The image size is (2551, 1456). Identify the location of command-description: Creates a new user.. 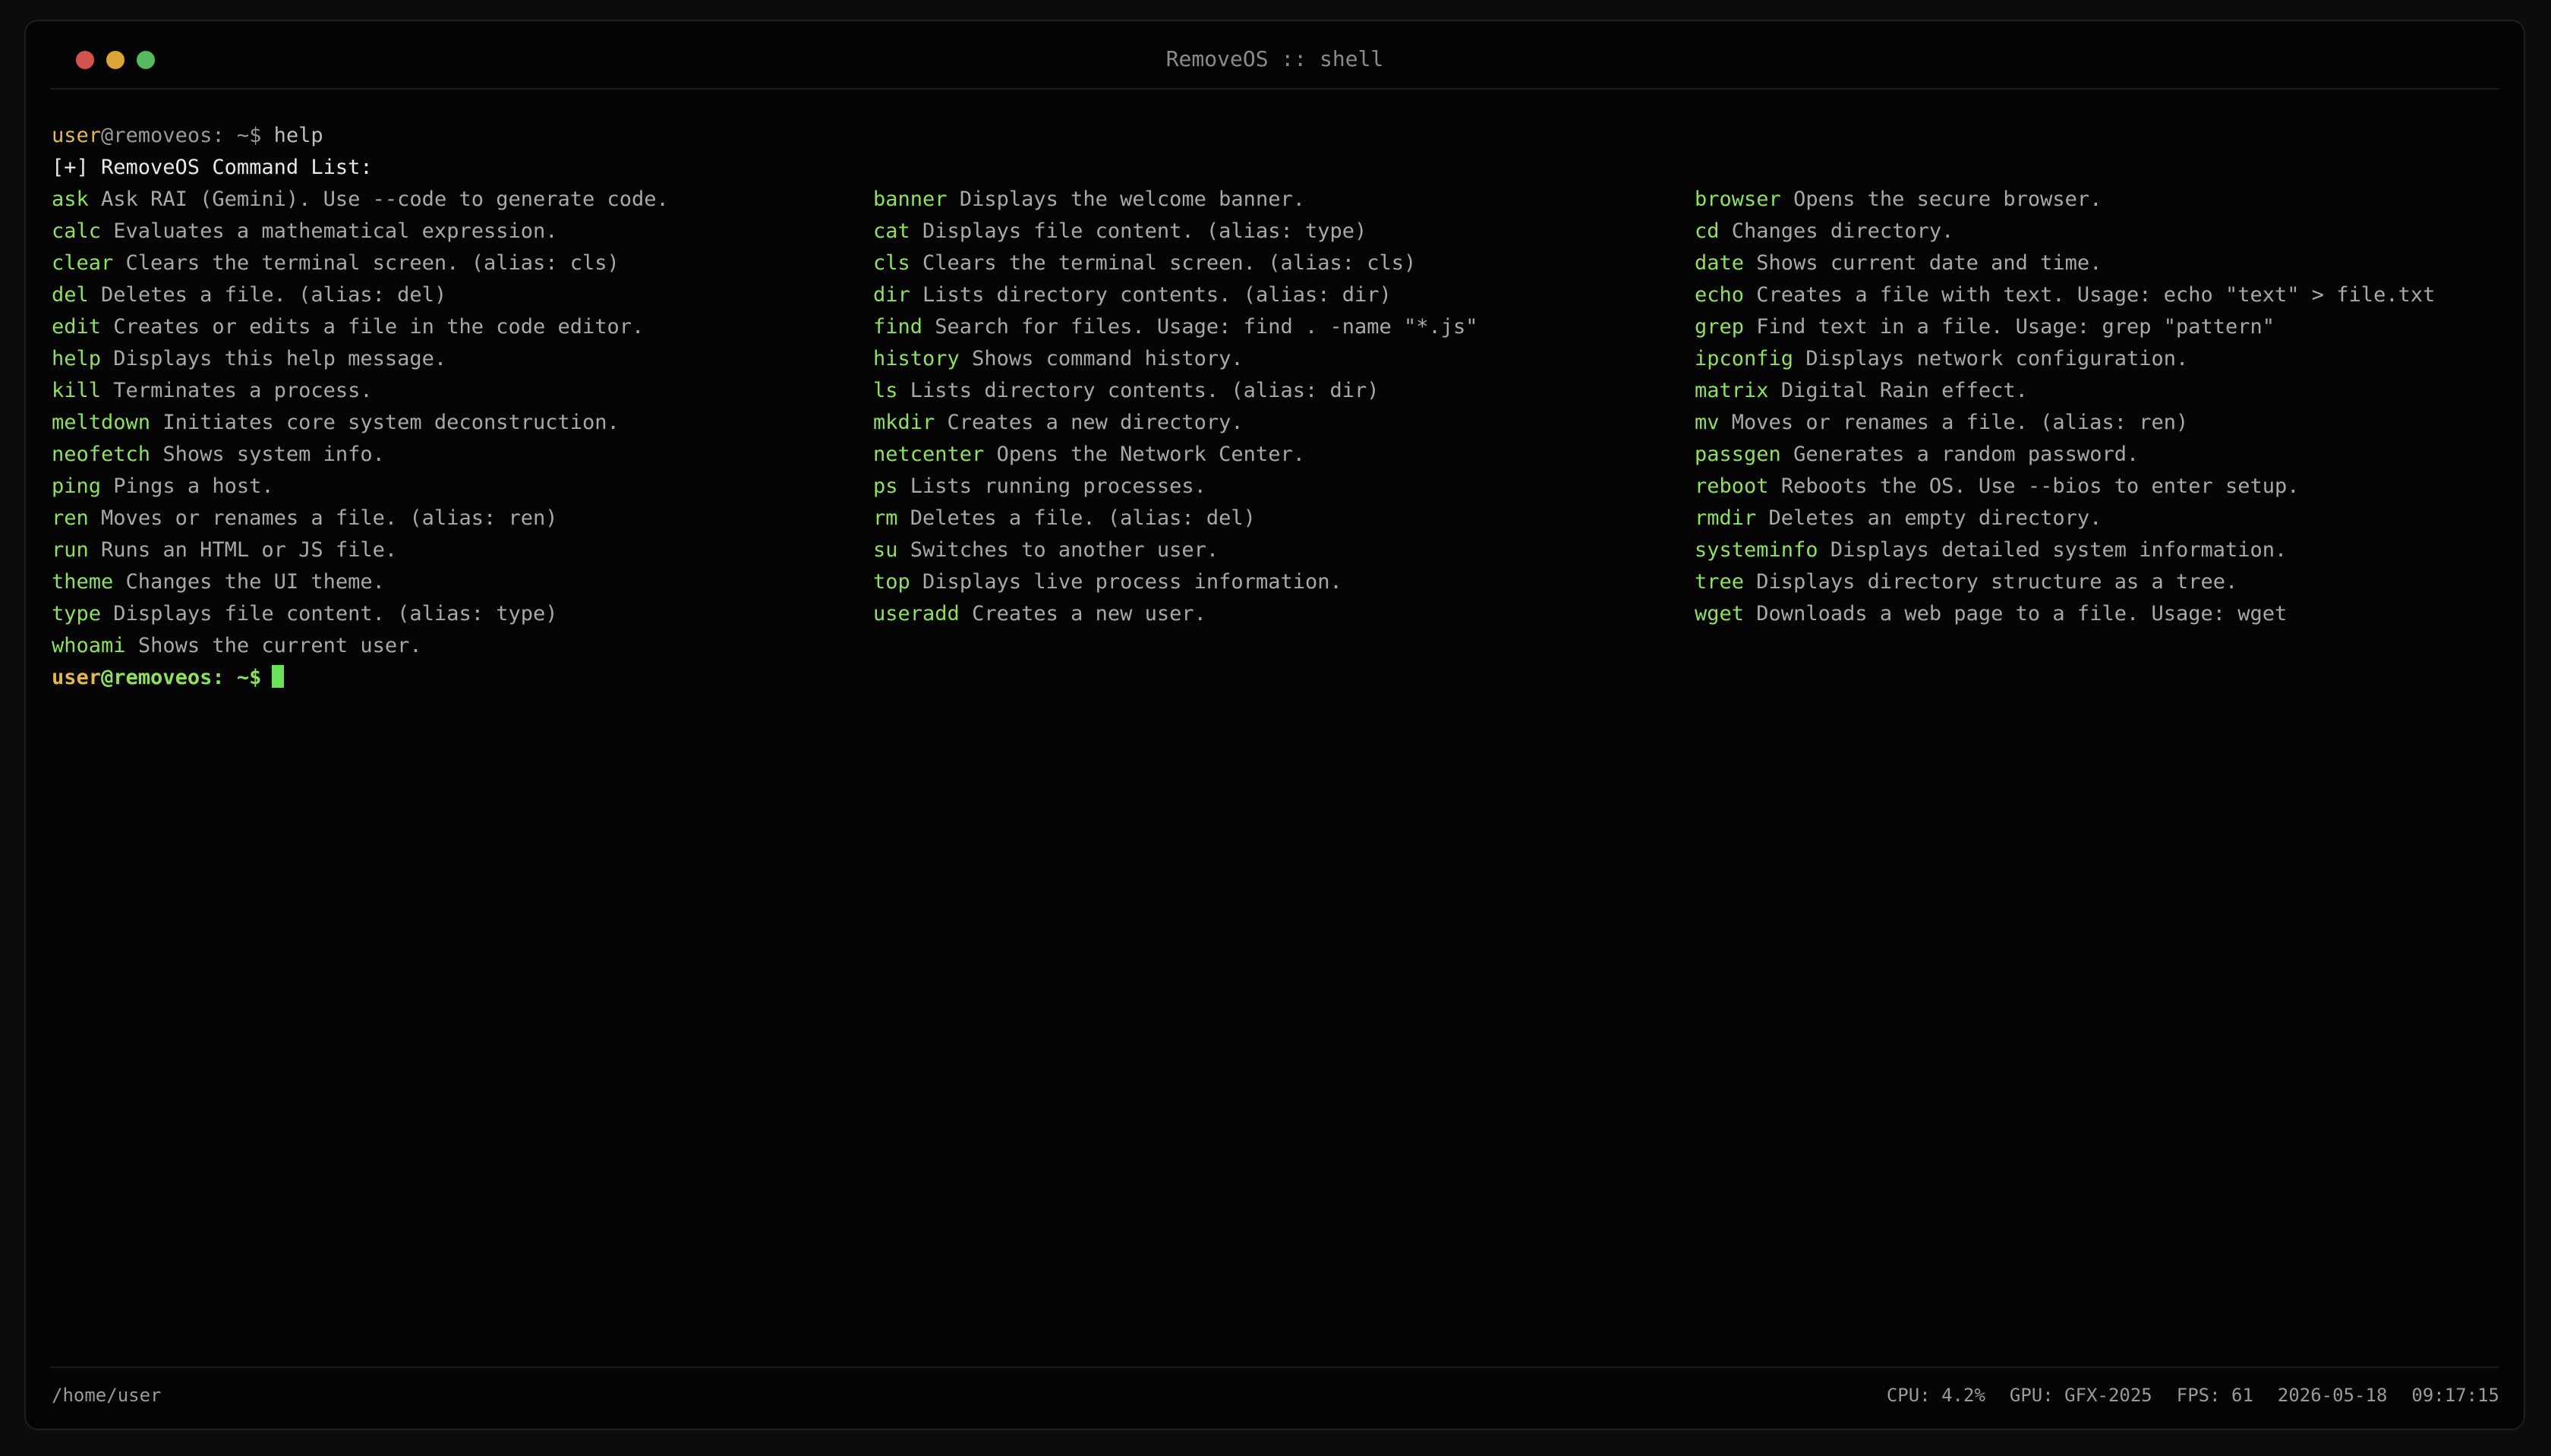
(1089, 614).